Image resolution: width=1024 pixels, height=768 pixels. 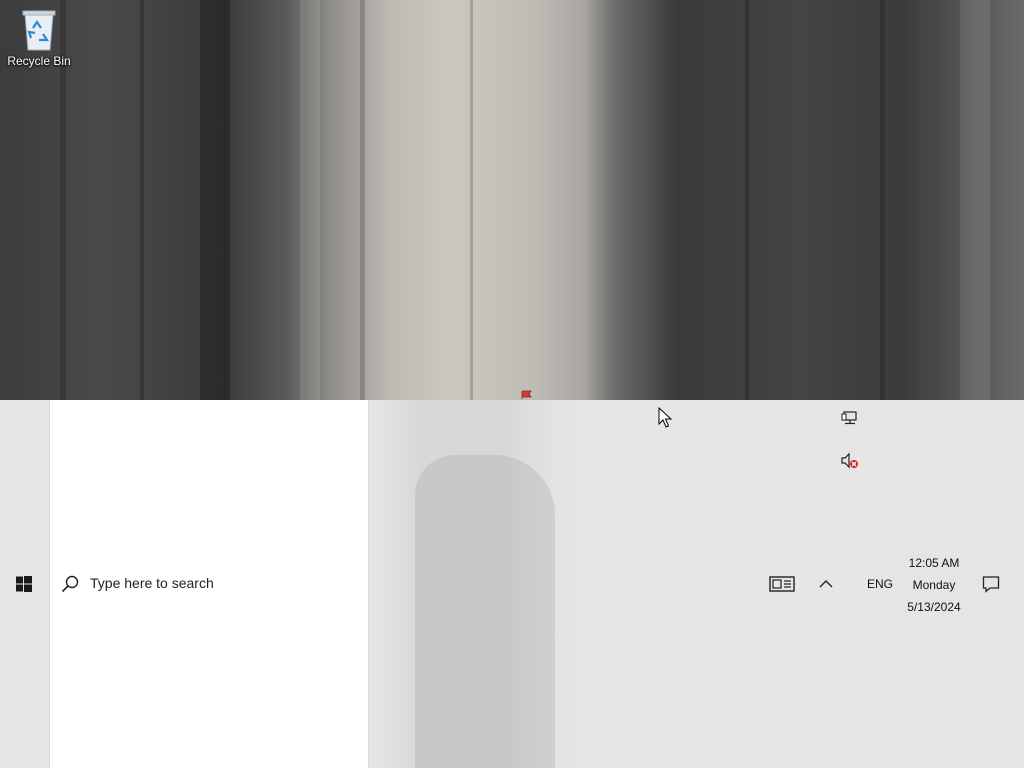 I want to click on search-icon, so click(x=70, y=584).